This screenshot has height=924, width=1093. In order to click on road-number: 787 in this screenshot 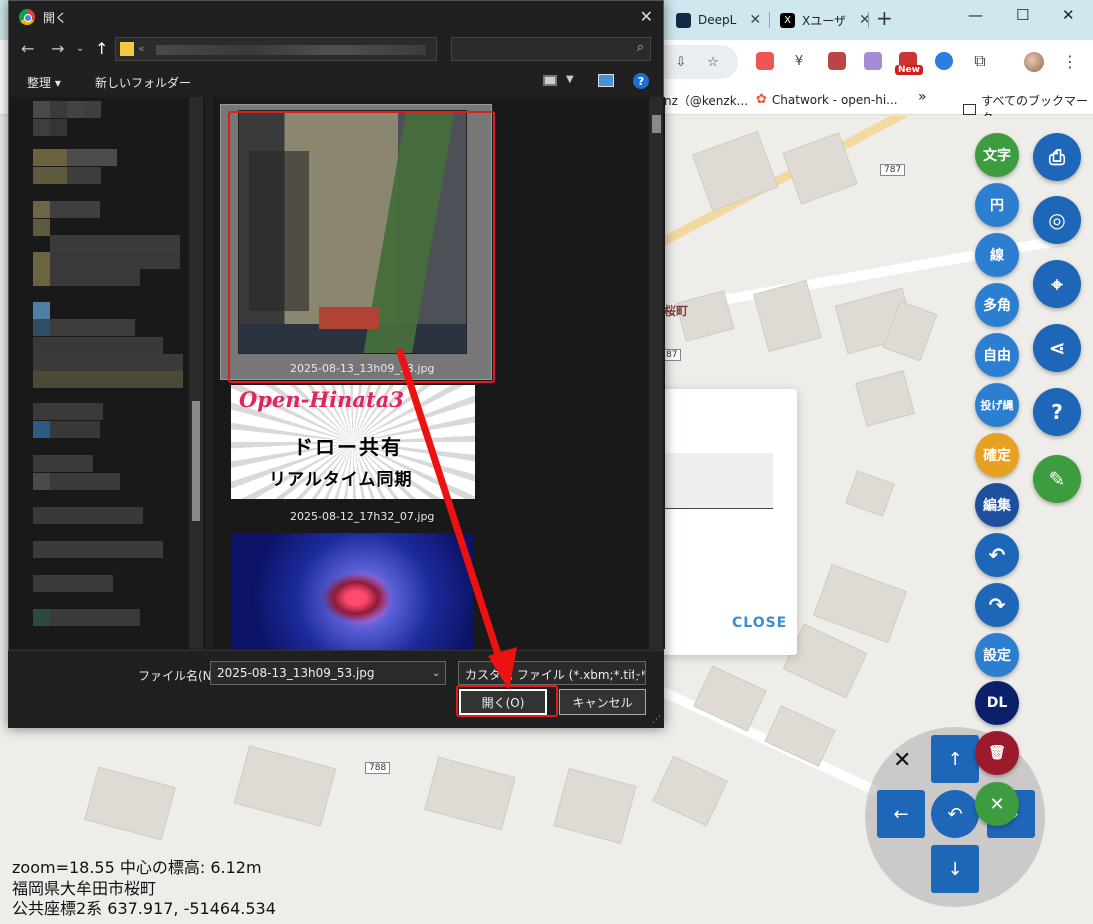, I will do `click(893, 170)`.